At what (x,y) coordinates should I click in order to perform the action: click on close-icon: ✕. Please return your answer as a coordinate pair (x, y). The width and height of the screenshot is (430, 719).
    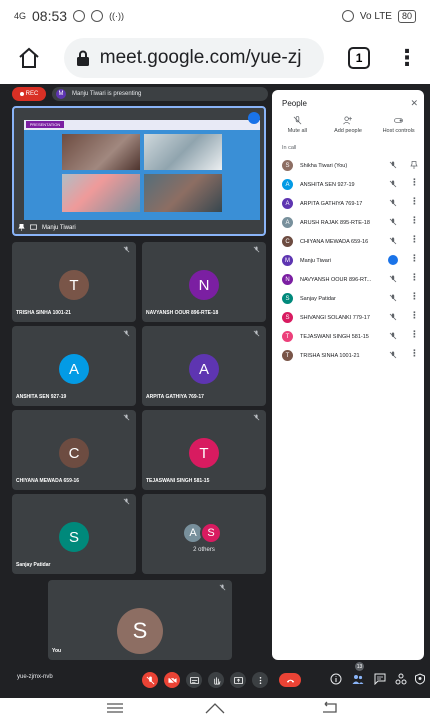
    Looking at the image, I should click on (414, 103).